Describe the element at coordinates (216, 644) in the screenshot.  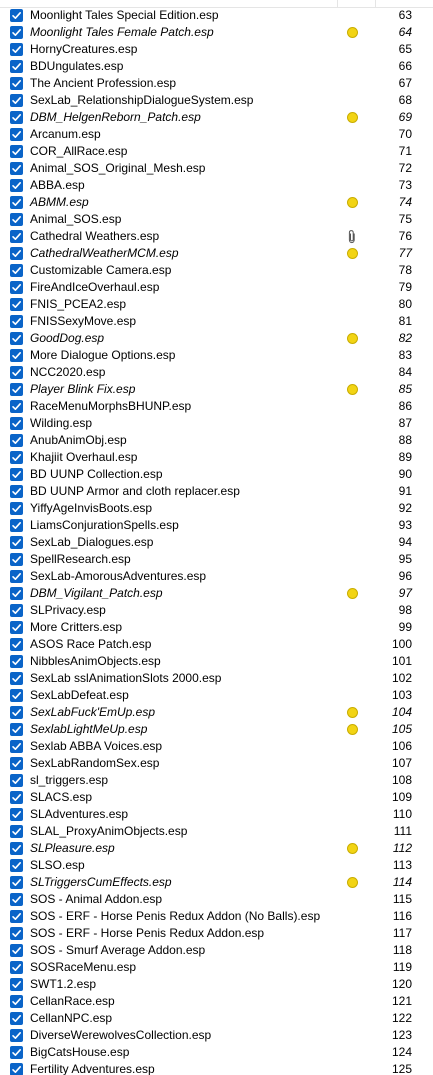
I see `plugin-row: ASOS Race Patch.esp 100` at that location.